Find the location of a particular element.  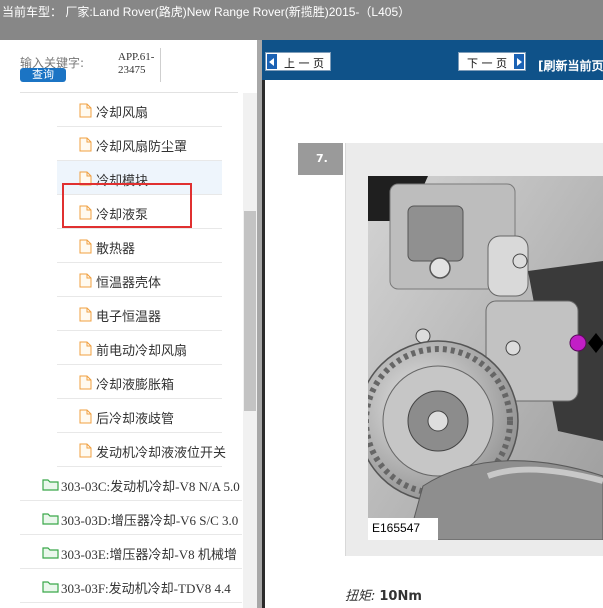

tree-item-label: 发动机冷却液液位开关 is located at coordinates (161, 453).